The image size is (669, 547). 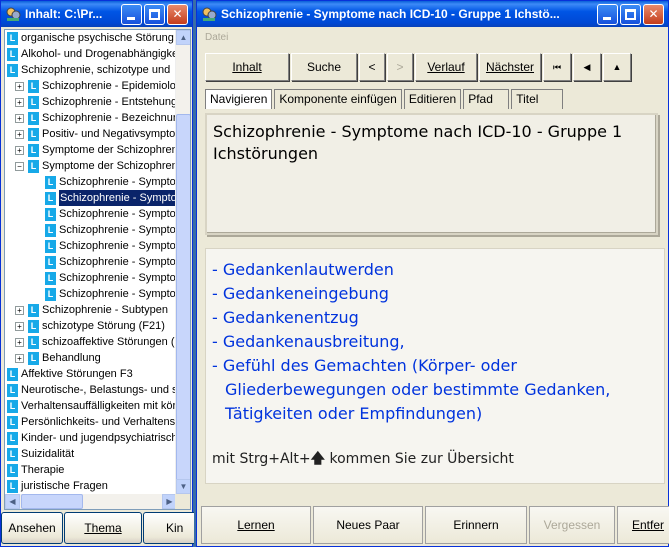 What do you see at coordinates (96, 166) in the screenshot?
I see `tree-item: − L Symptome der Schizophren` at bounding box center [96, 166].